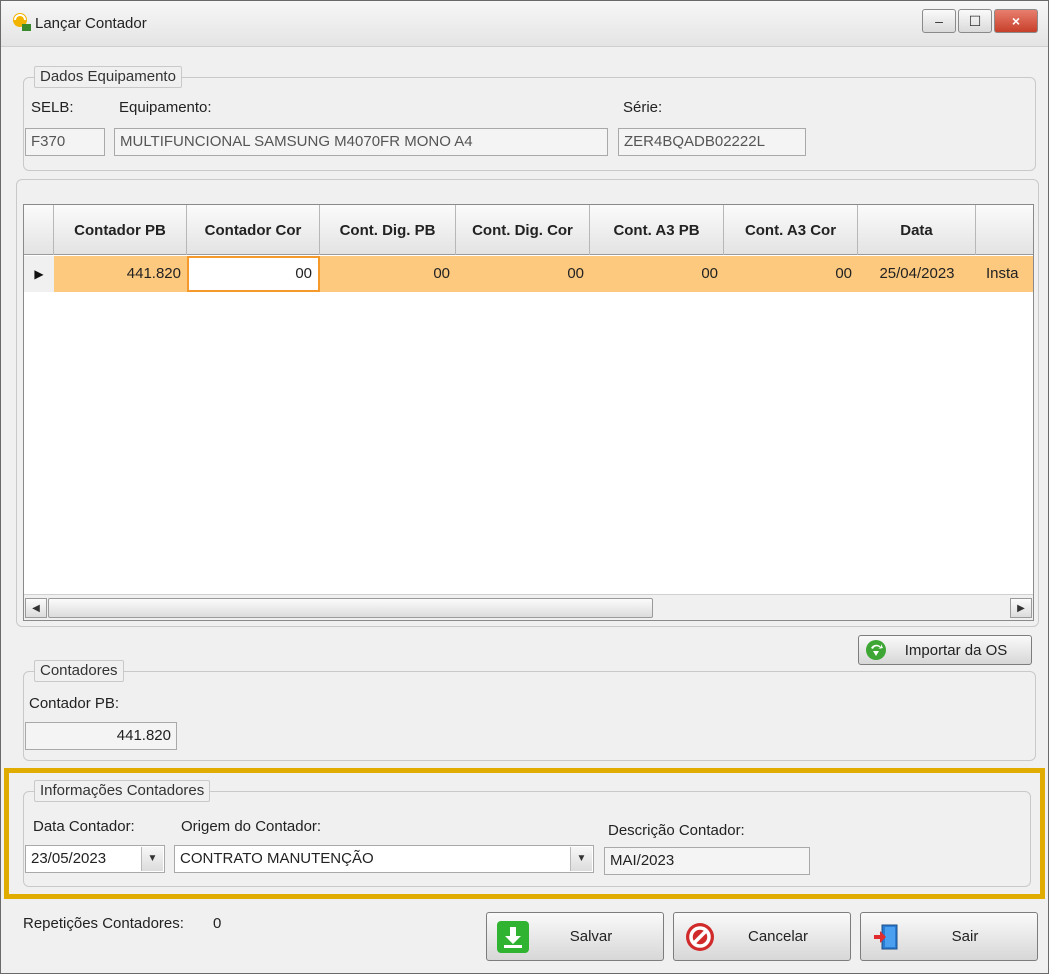 This screenshot has height=974, width=1049. What do you see at coordinates (657, 274) in the screenshot?
I see `cell-cont-a3-pb: 00` at bounding box center [657, 274].